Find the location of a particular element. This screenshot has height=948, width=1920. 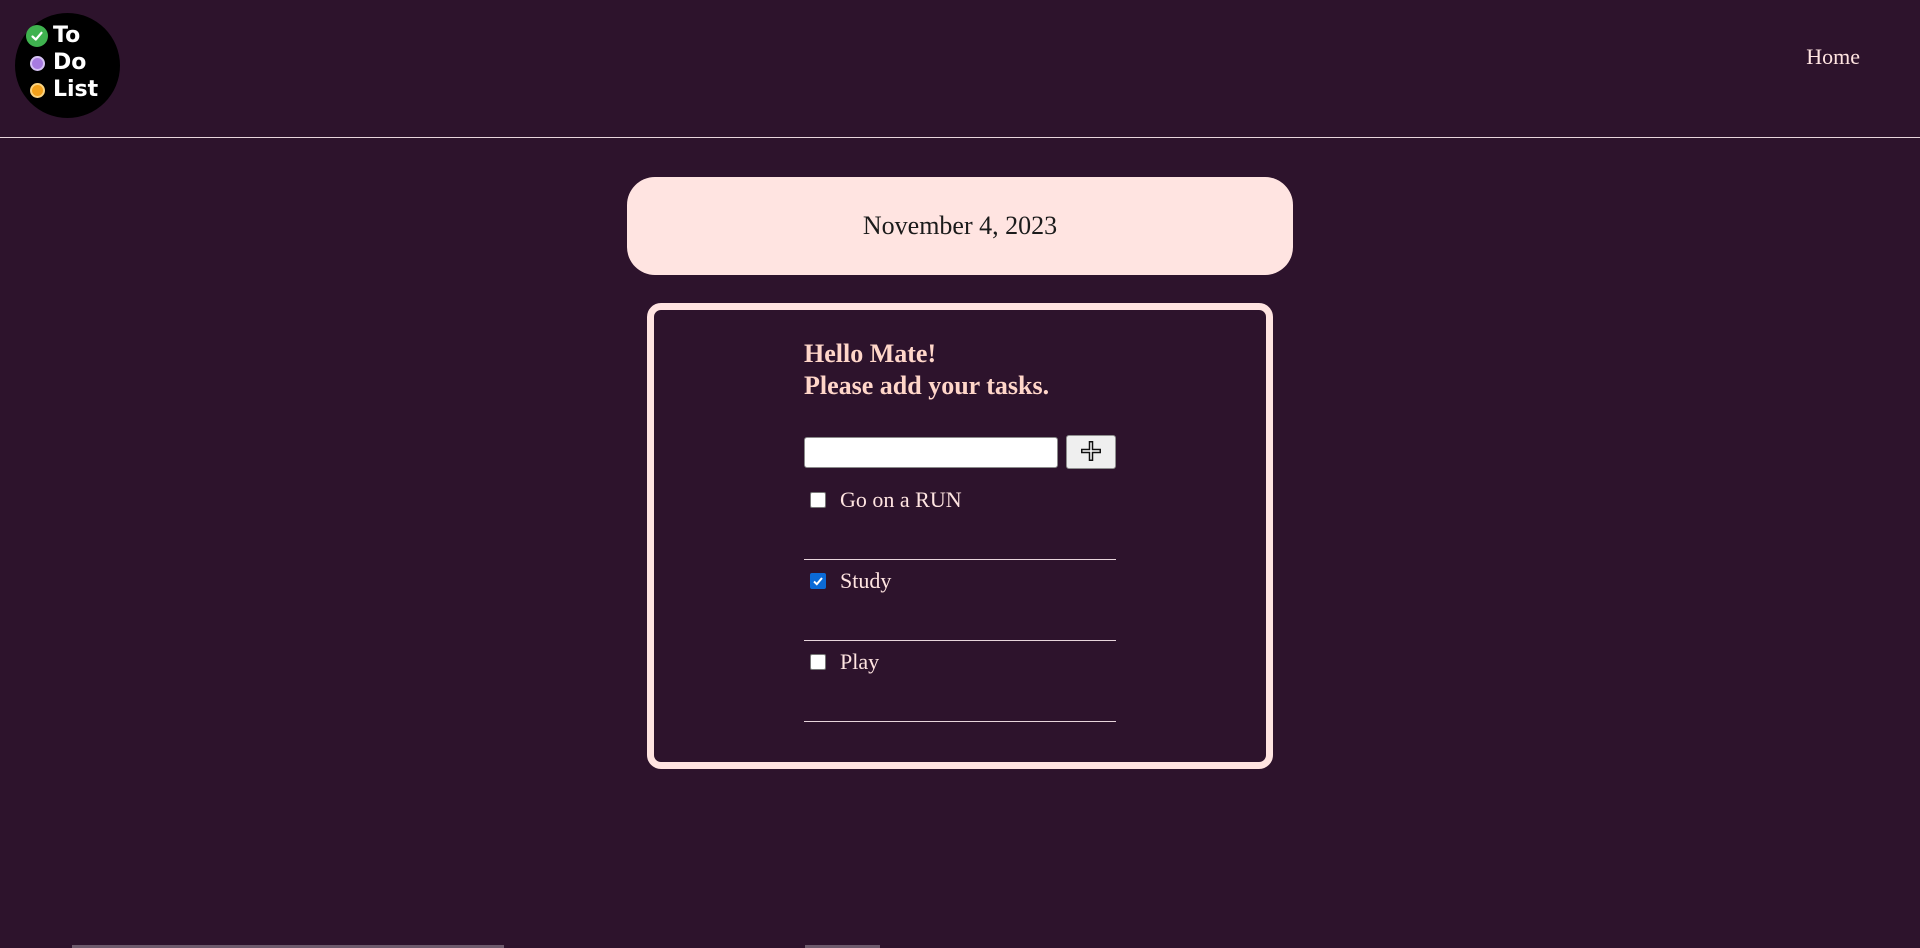

task-input is located at coordinates (931, 452).